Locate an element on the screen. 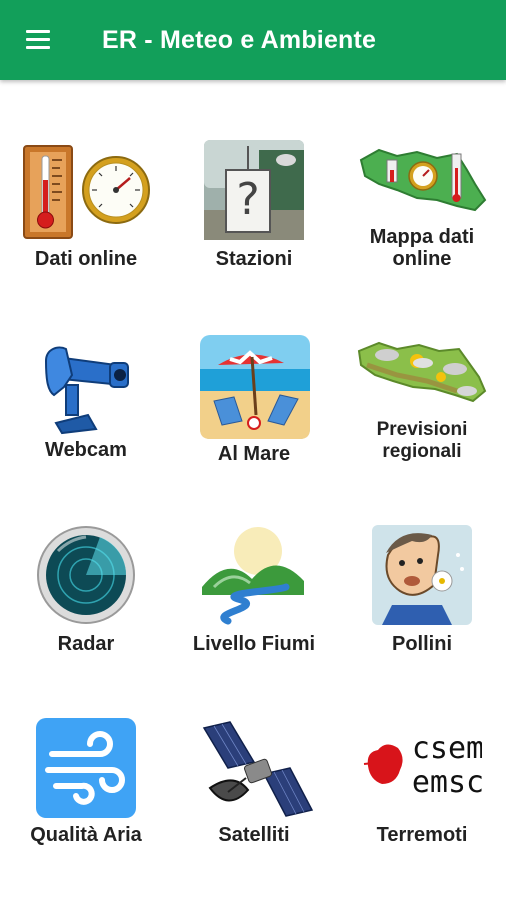 Image resolution: width=506 pixels, height=900 pixels. tile-qualita-aria: Qualità Aria is located at coordinates (86, 808).